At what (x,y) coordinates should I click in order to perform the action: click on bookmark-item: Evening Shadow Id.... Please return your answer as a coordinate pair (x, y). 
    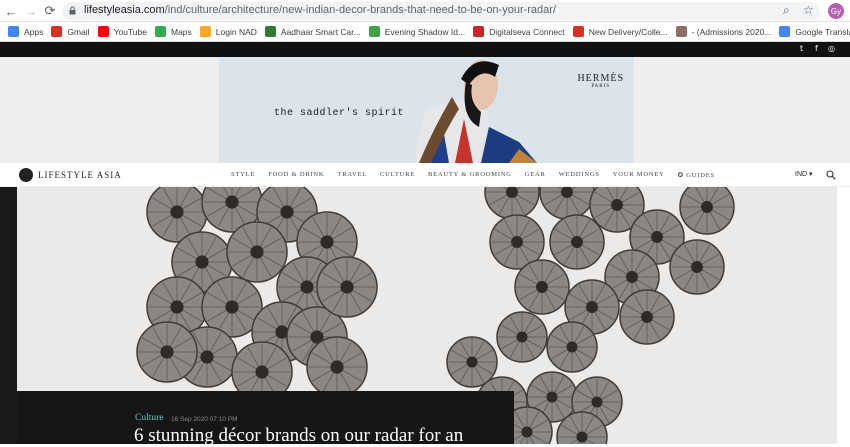
    Looking at the image, I should click on (417, 31).